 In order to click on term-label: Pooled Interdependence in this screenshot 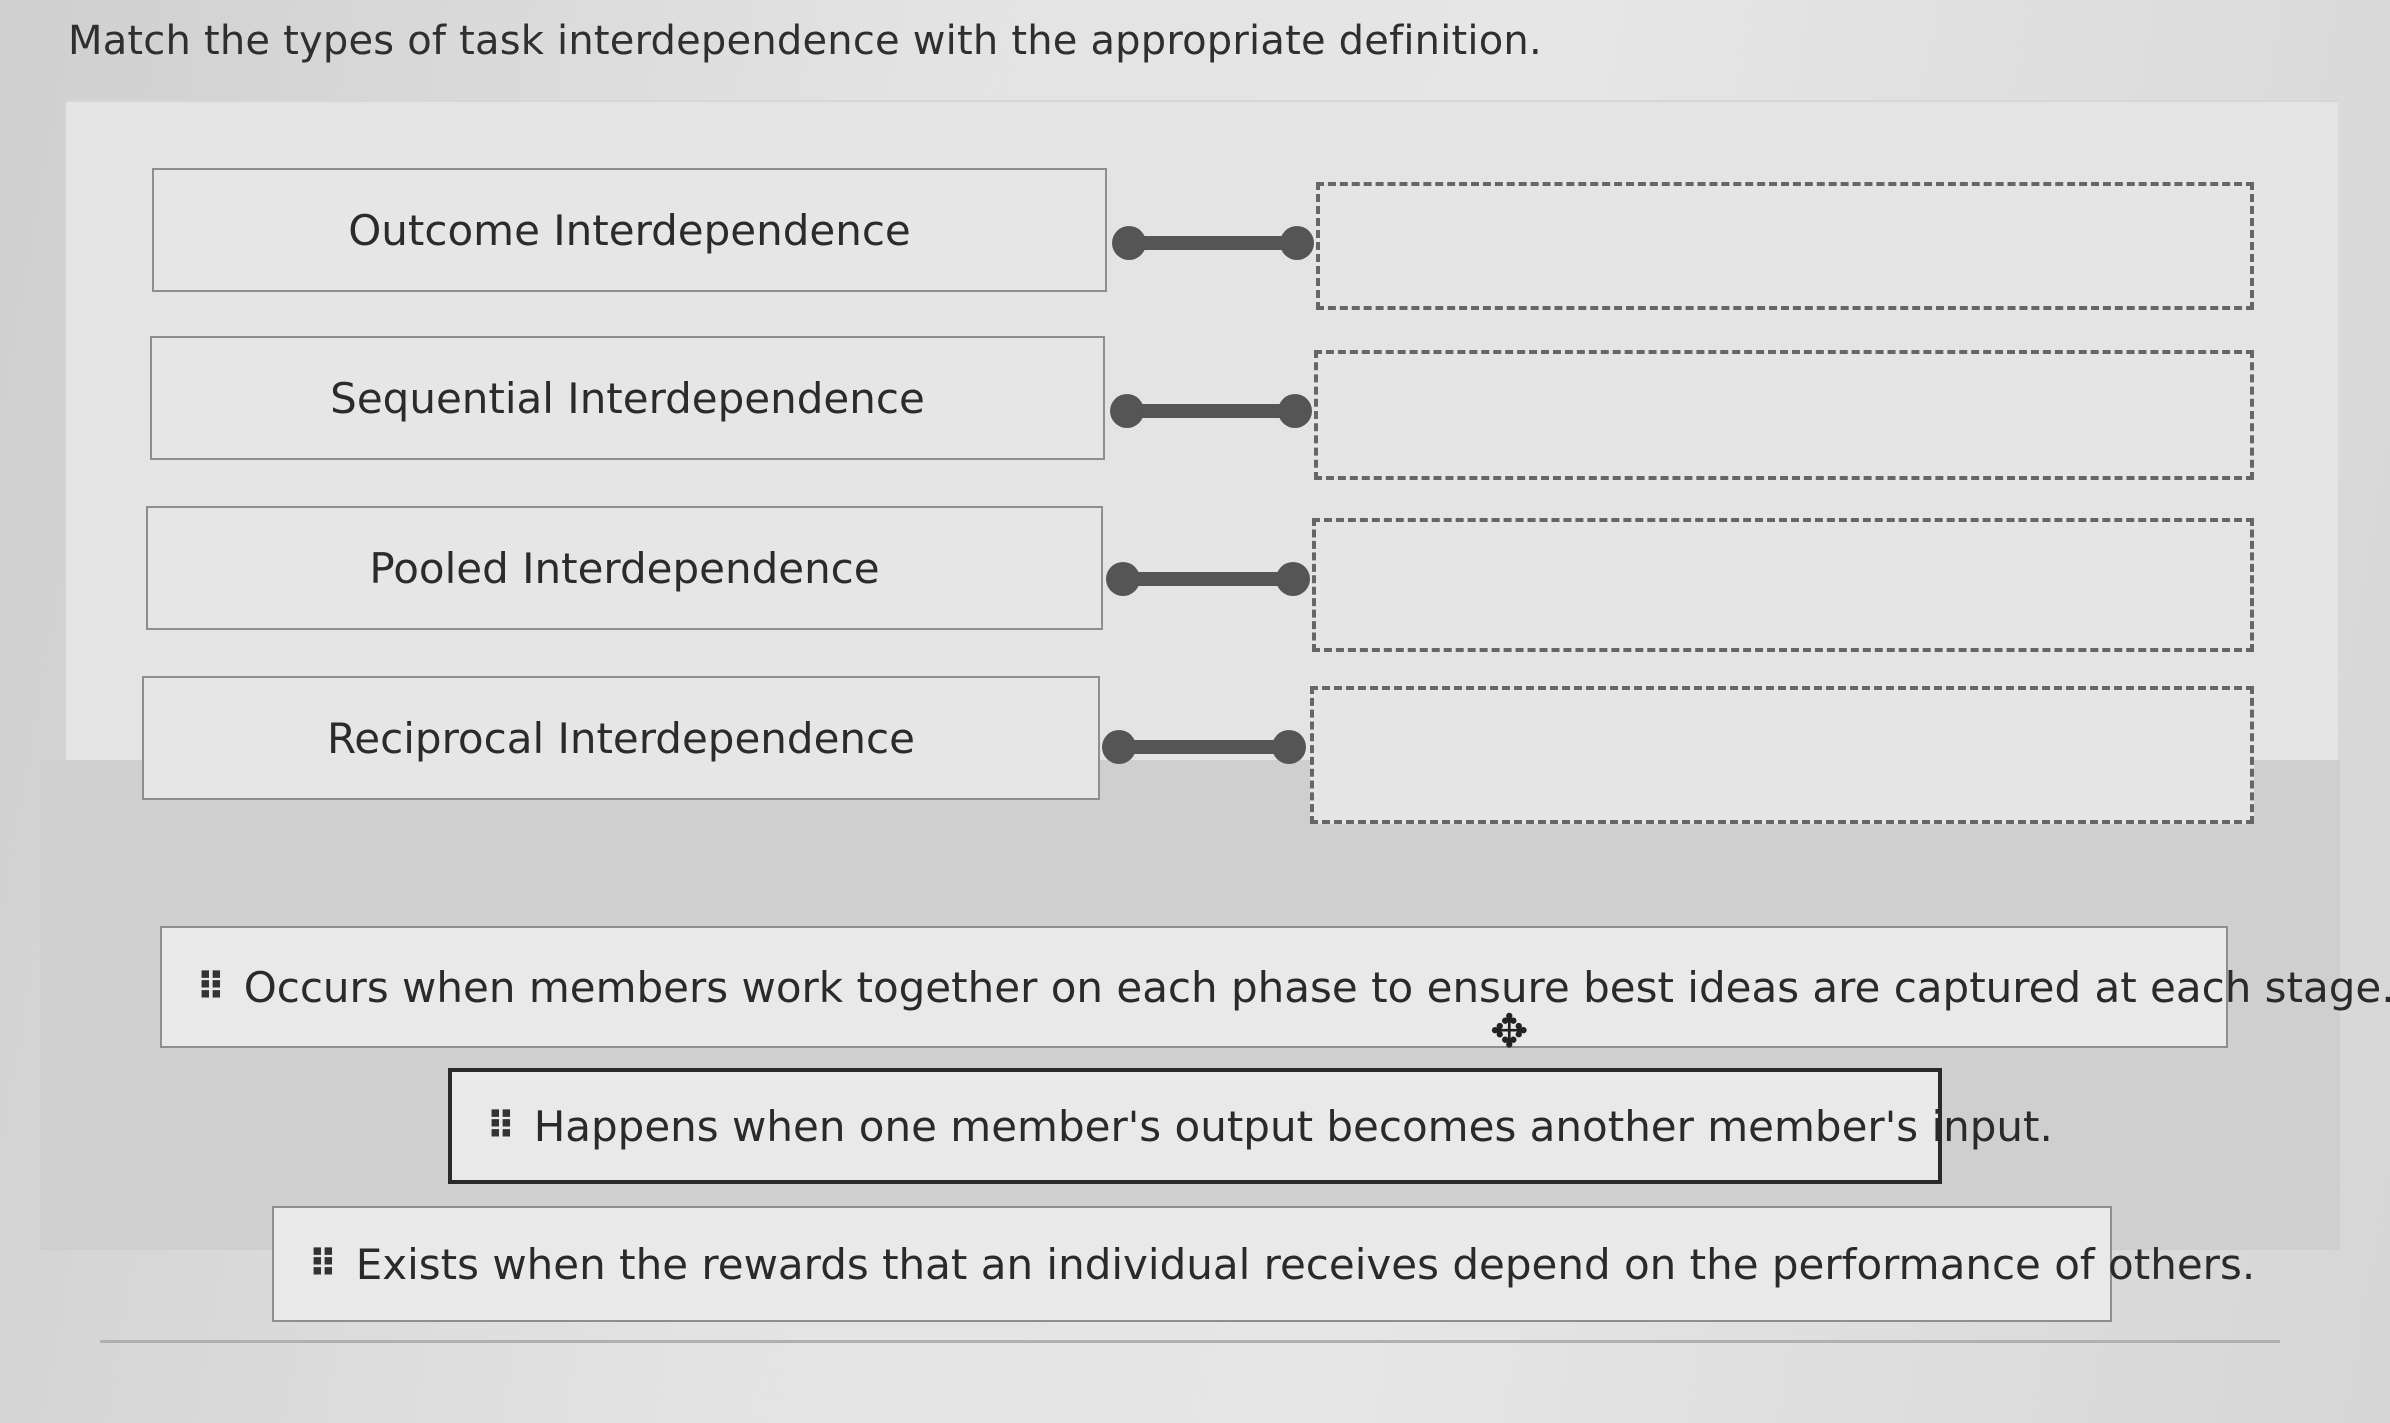, I will do `click(624, 568)`.